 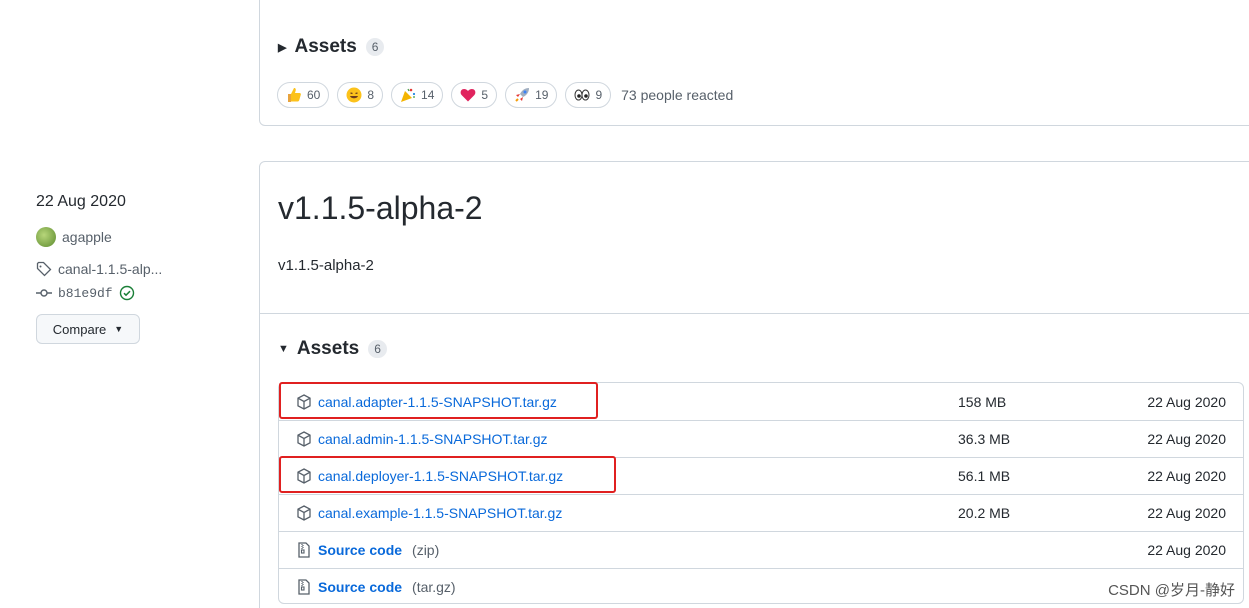 I want to click on asset-link: canal.example-1.1.5-SNAPSHOT.tar.gz, so click(x=429, y=513).